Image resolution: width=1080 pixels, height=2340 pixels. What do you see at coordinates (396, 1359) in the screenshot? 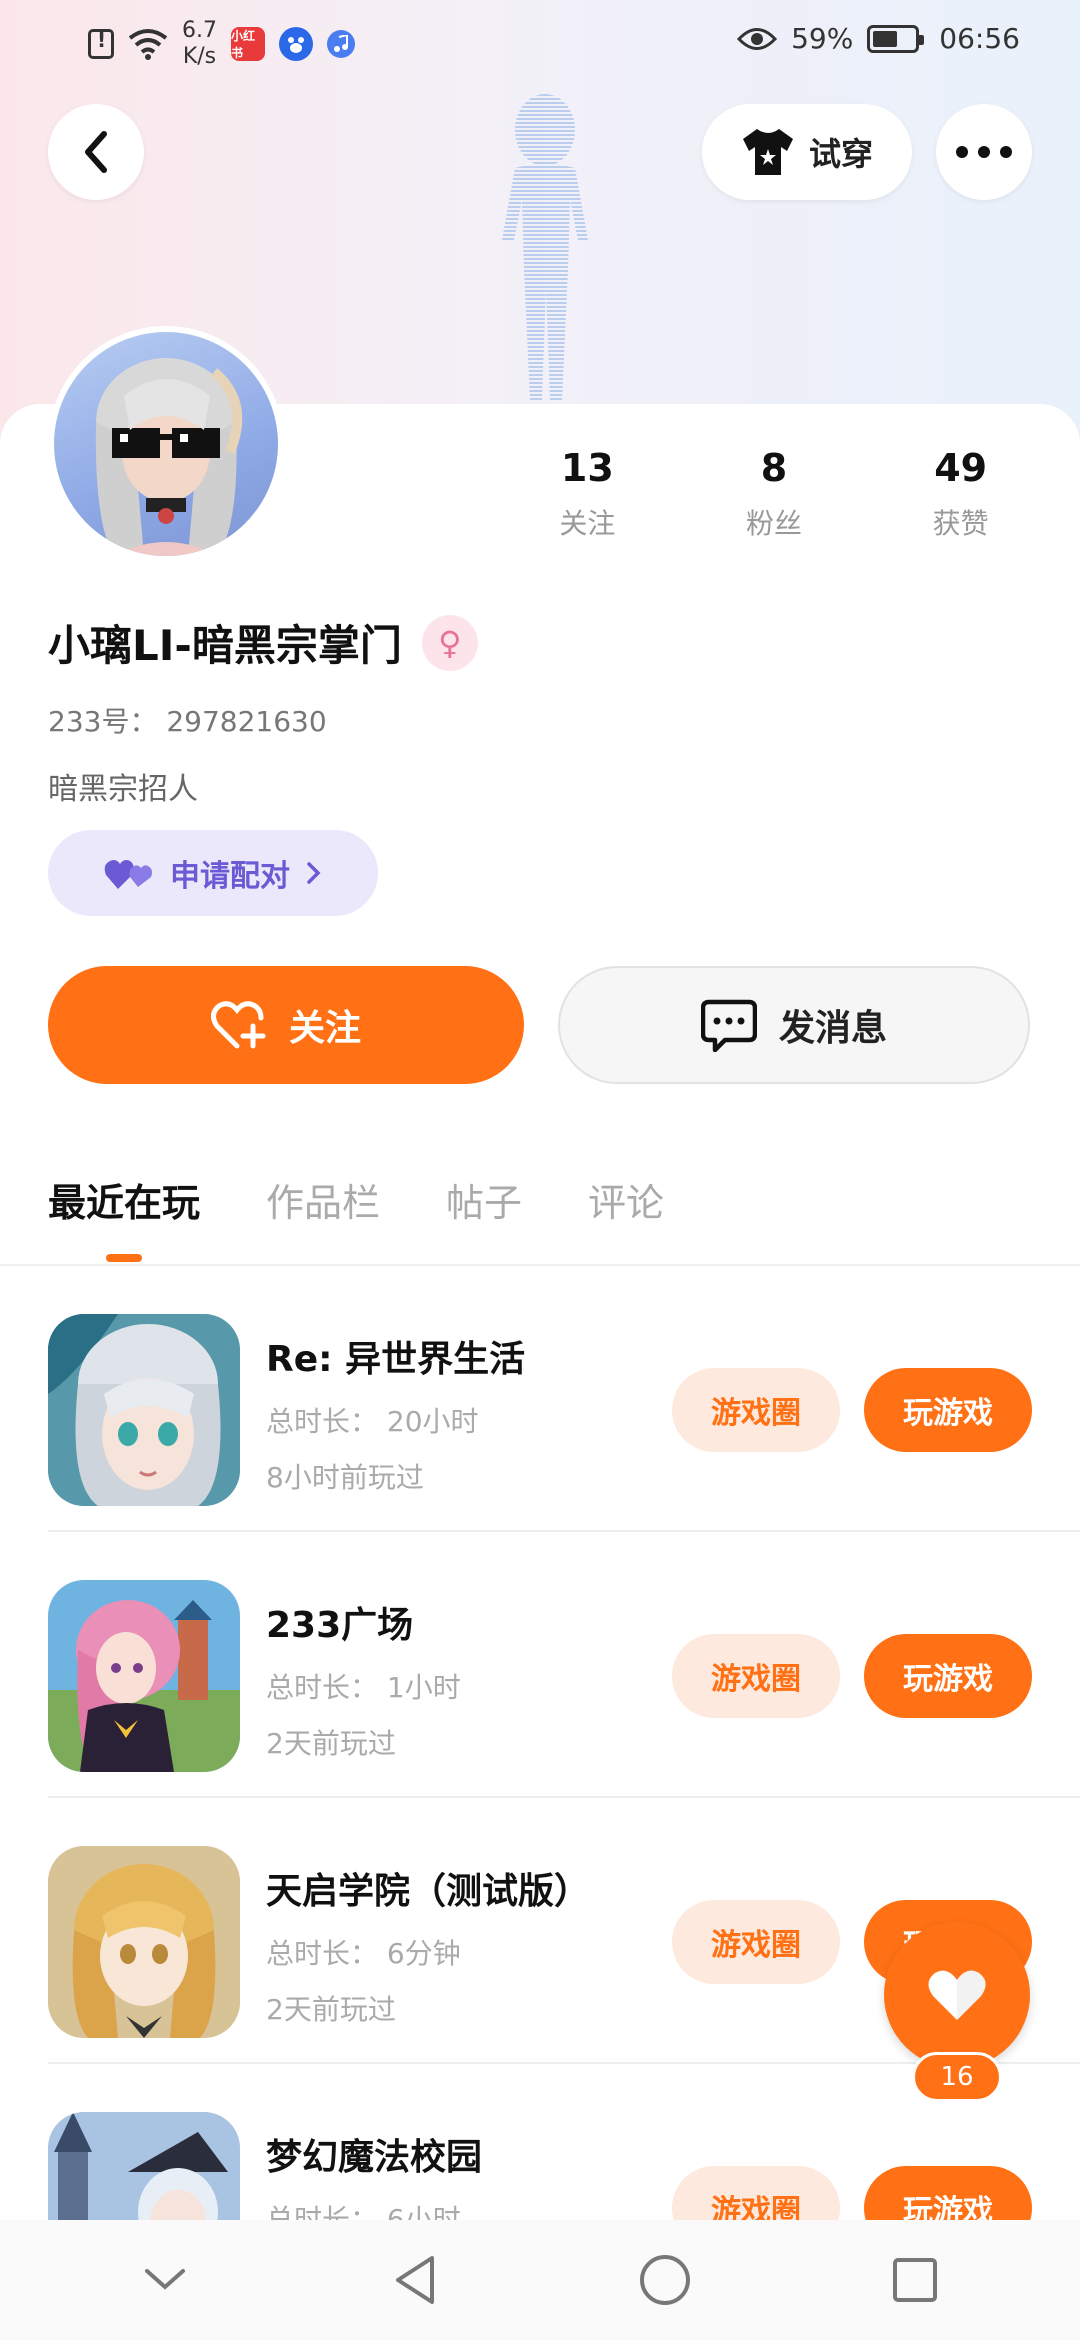
I see `game-title: Re: 异世界生活` at bounding box center [396, 1359].